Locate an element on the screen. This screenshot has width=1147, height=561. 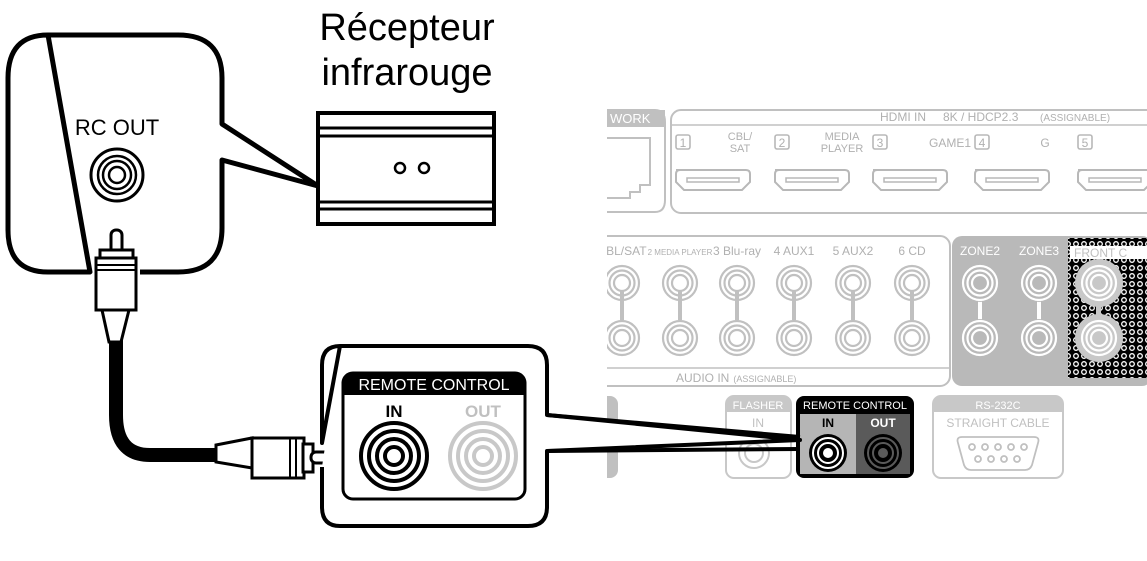
audio-input-label: CBL/SAT is located at coordinates (622, 251).